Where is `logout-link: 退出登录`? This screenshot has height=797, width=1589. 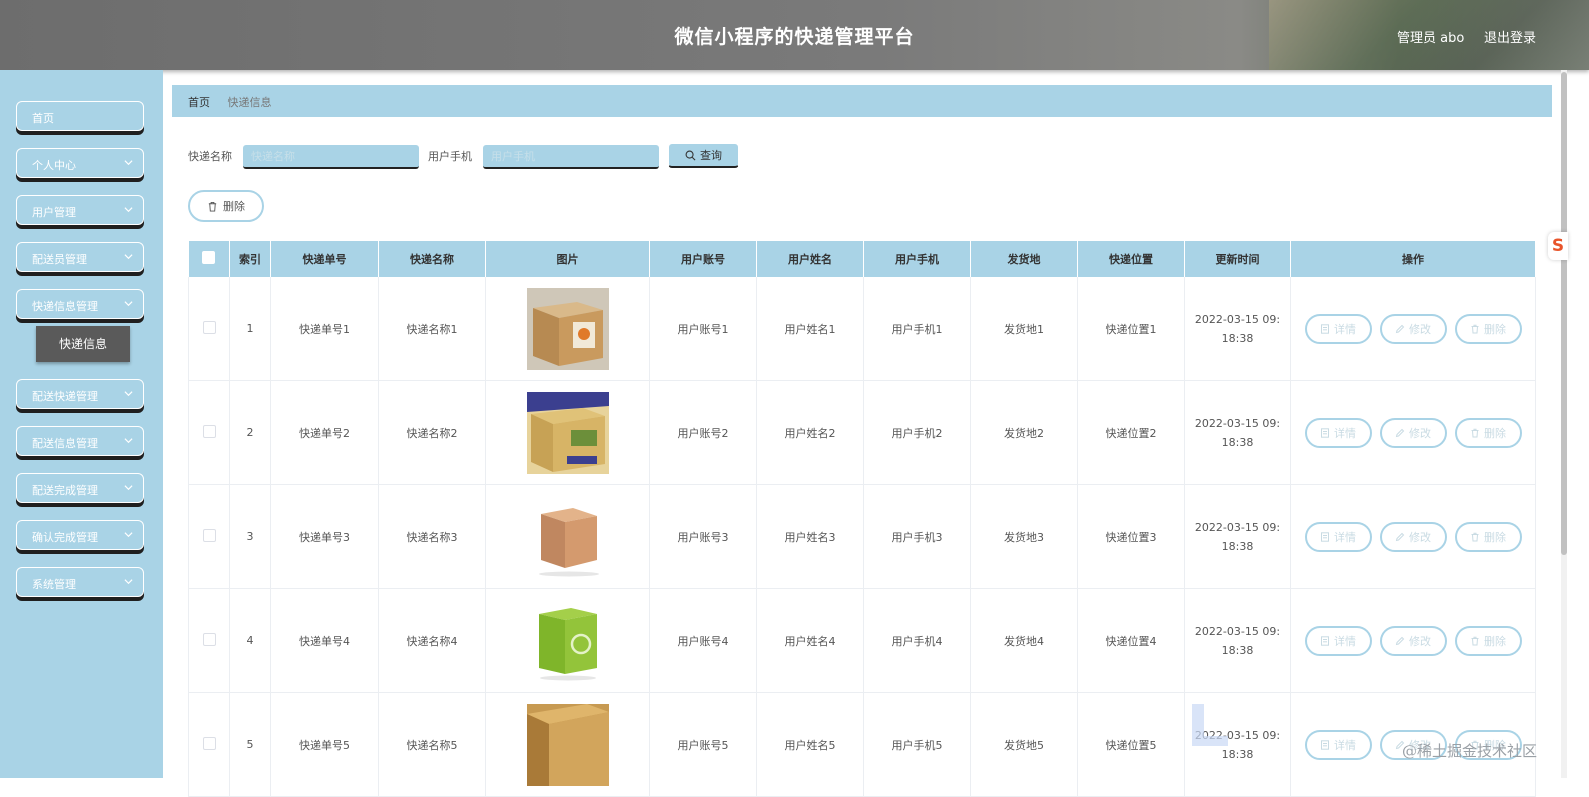
logout-link: 退出登录 is located at coordinates (1510, 36).